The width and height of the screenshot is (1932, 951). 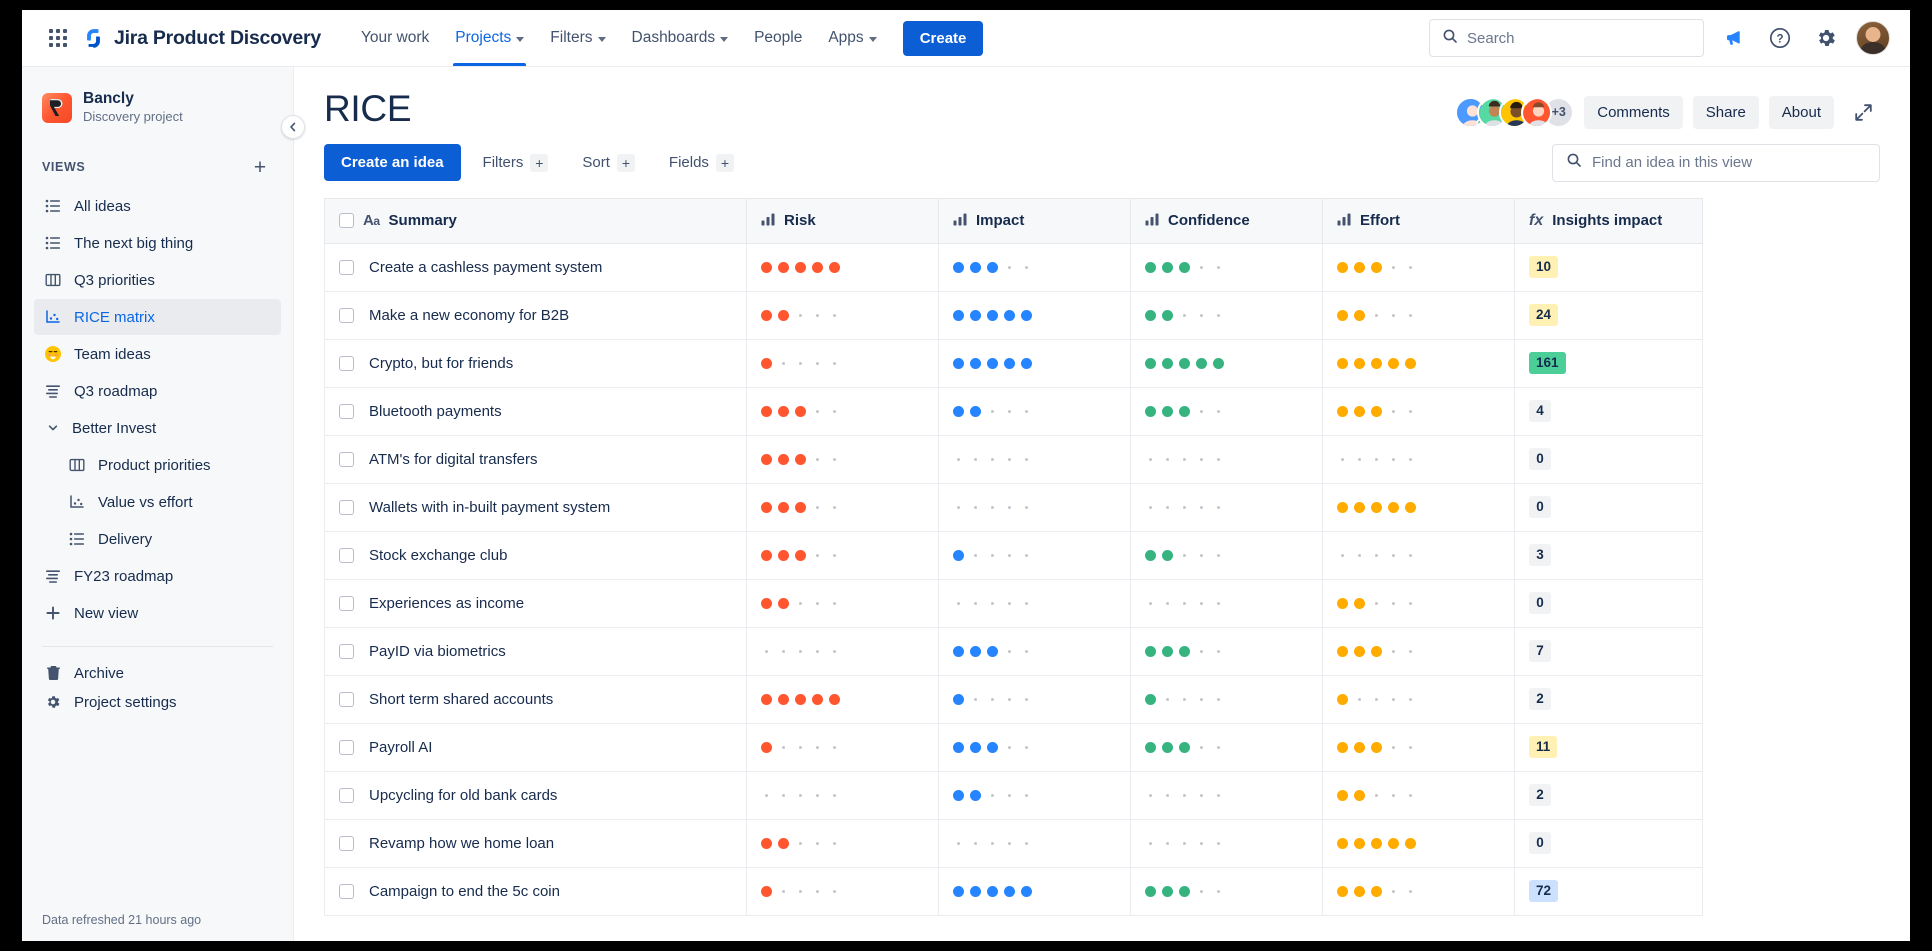 I want to click on sidebar-item-project-settings: Project settings, so click(x=157, y=702).